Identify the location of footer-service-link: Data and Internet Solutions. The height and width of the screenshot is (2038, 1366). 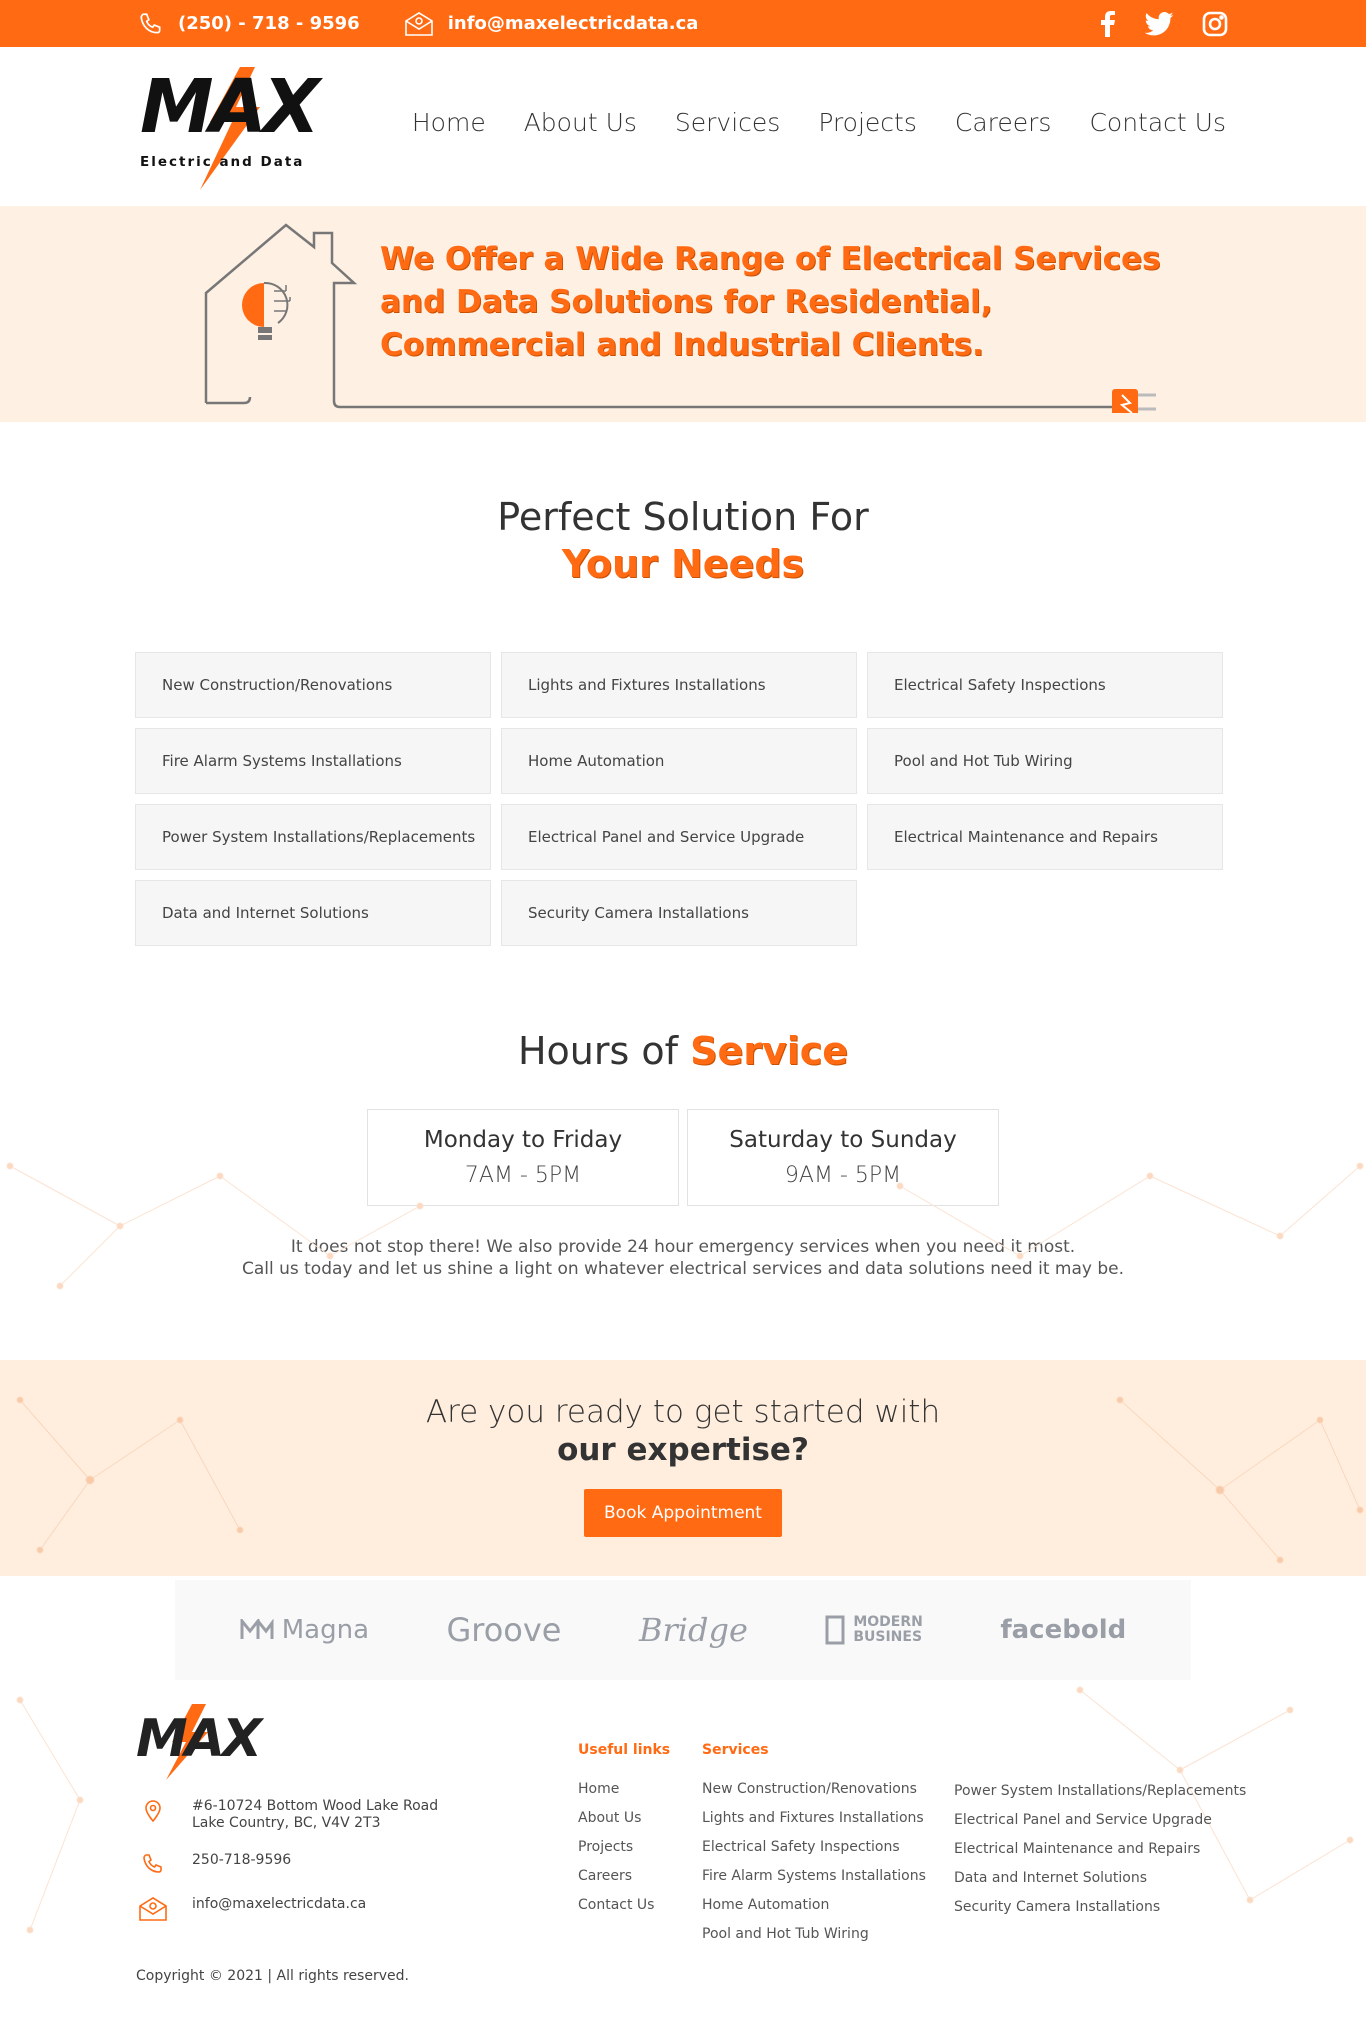
(1100, 1878).